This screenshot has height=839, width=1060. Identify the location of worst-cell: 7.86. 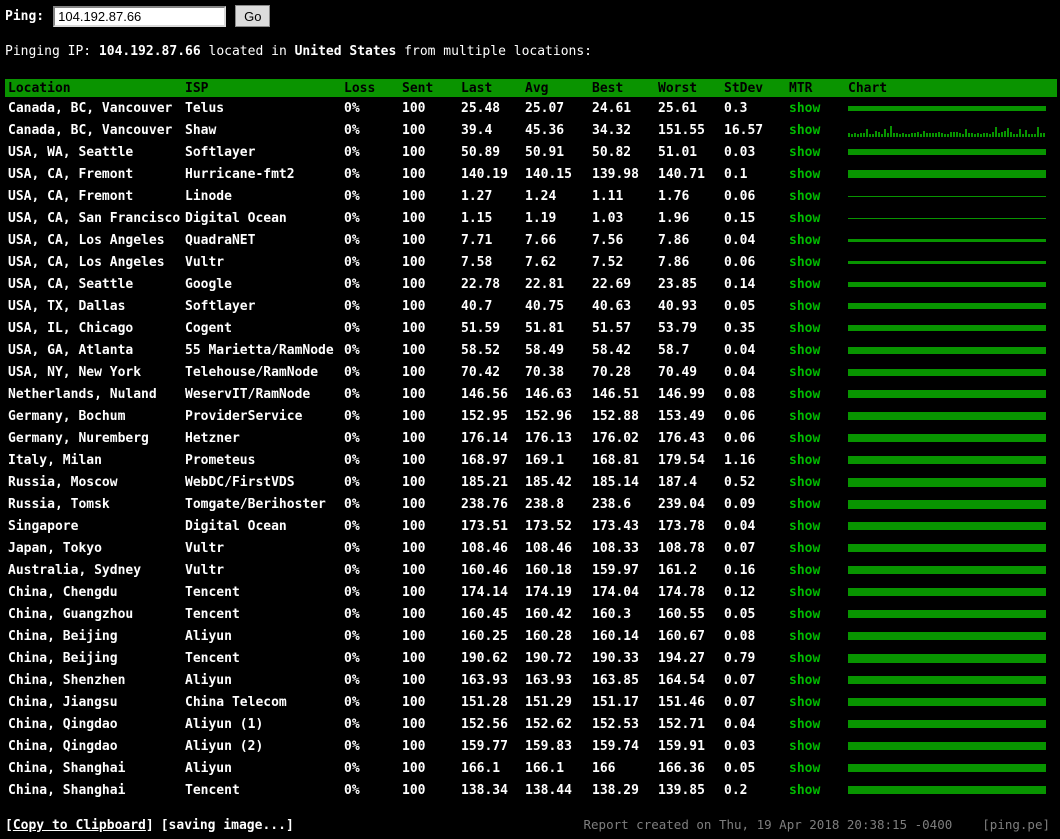
(674, 240).